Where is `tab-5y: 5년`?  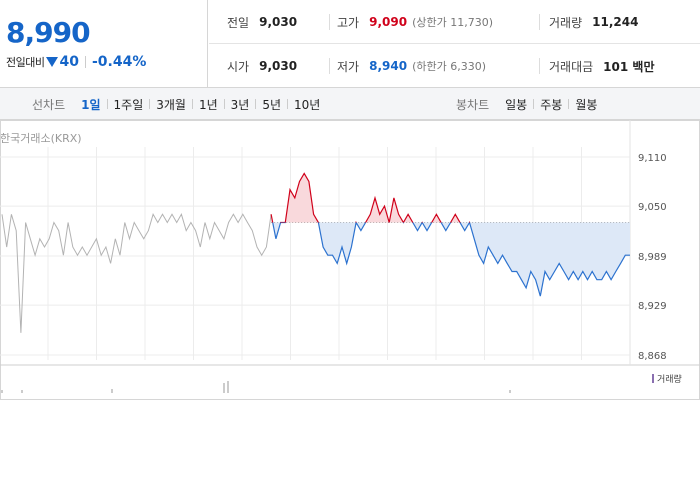 tab-5y: 5년 is located at coordinates (271, 104).